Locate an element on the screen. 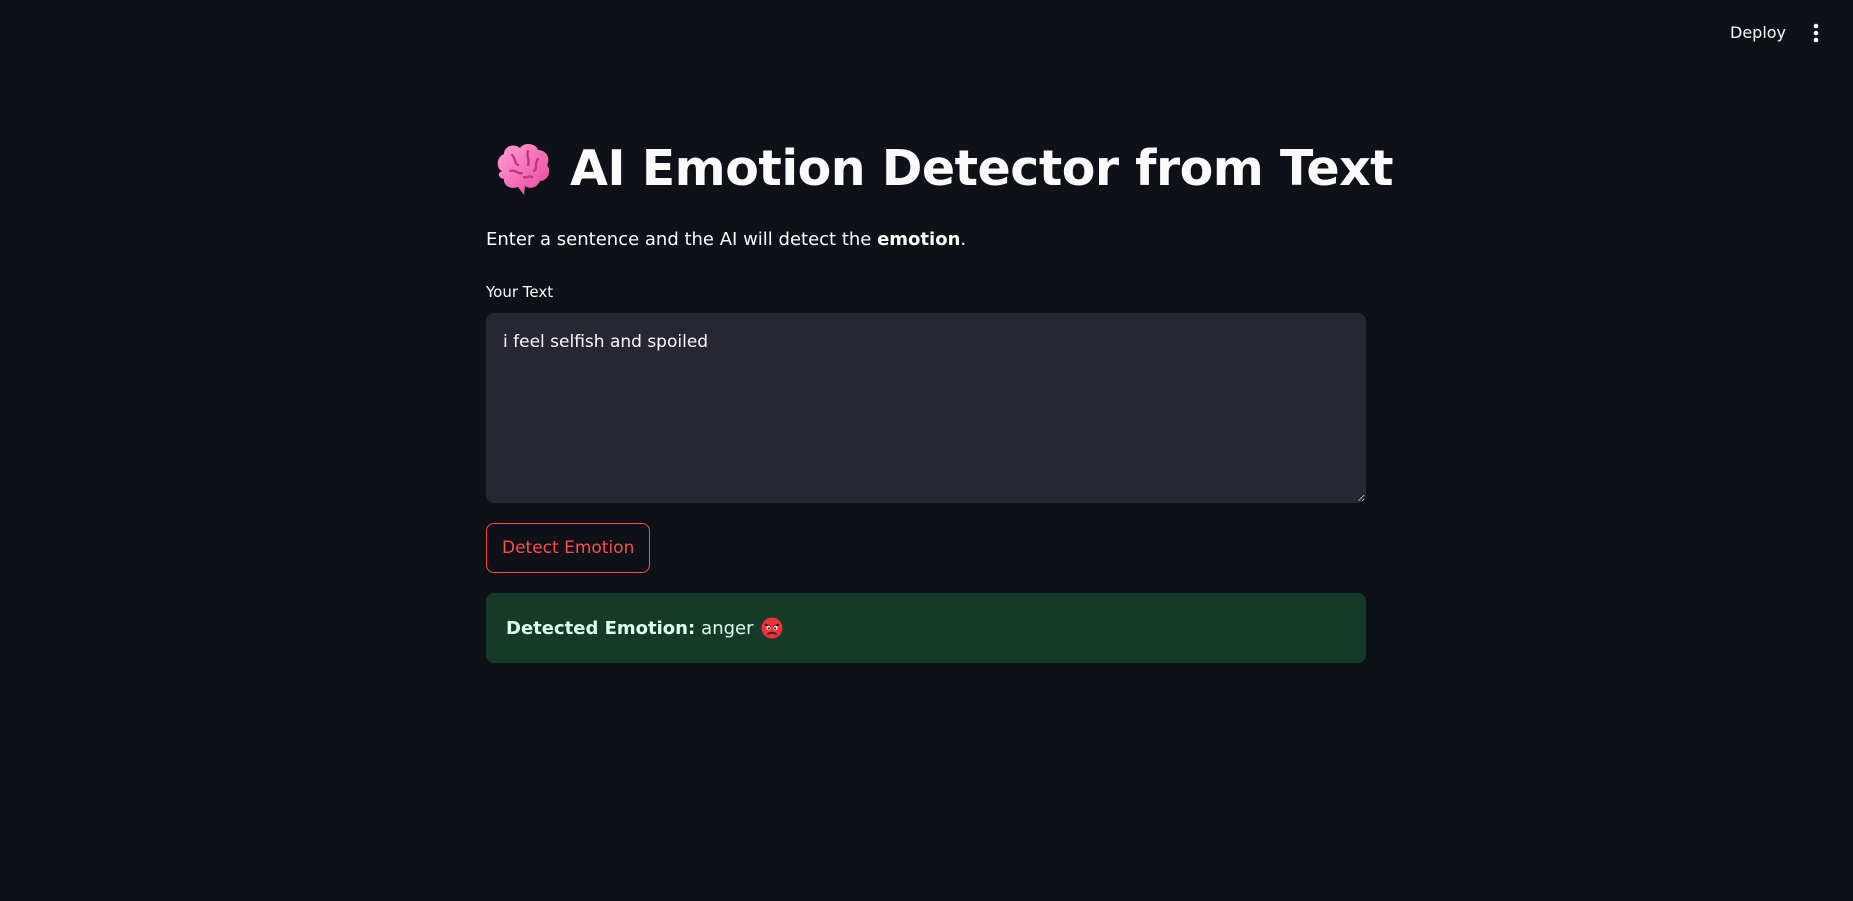  brain-icon is located at coordinates (523, 169).